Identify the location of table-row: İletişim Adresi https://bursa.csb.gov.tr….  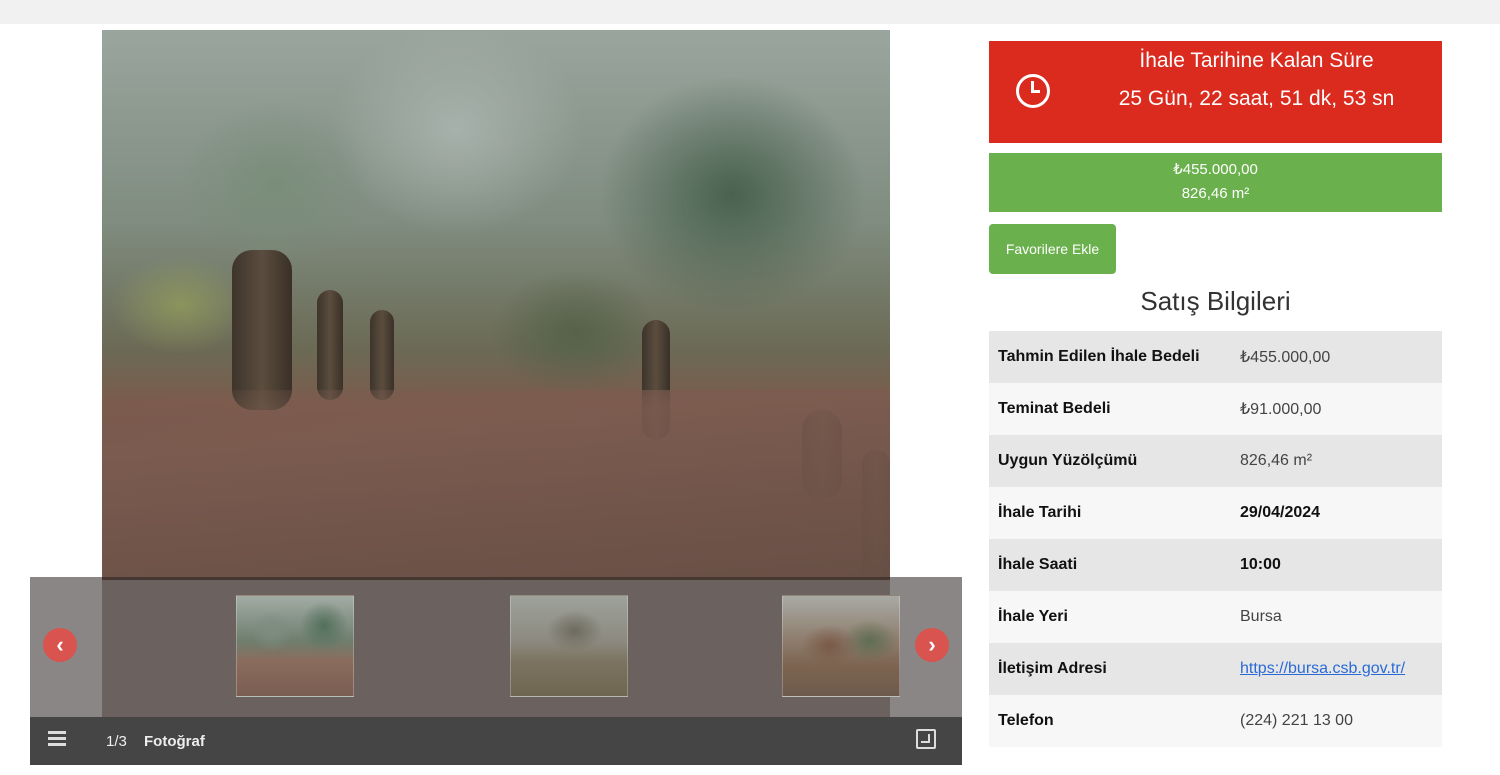
(1215, 669).